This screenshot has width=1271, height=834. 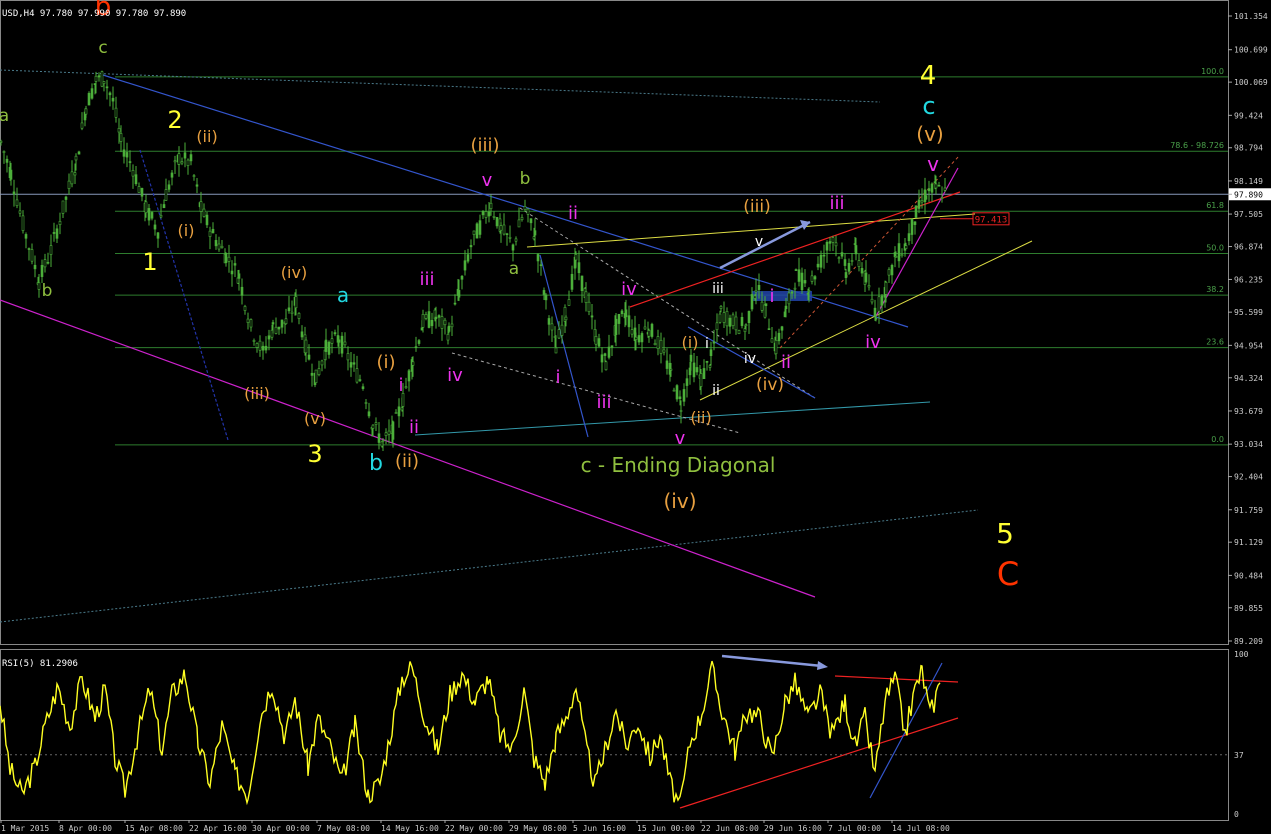 What do you see at coordinates (678, 465) in the screenshot?
I see `wave-label: c - Ending Diagonal` at bounding box center [678, 465].